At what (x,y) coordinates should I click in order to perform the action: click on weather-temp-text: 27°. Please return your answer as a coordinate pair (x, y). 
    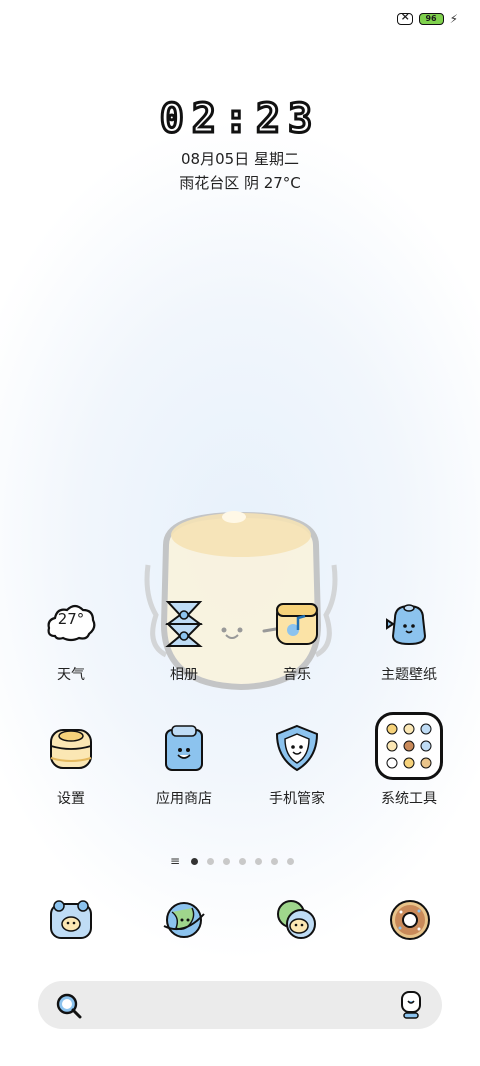
    Looking at the image, I should click on (71, 619).